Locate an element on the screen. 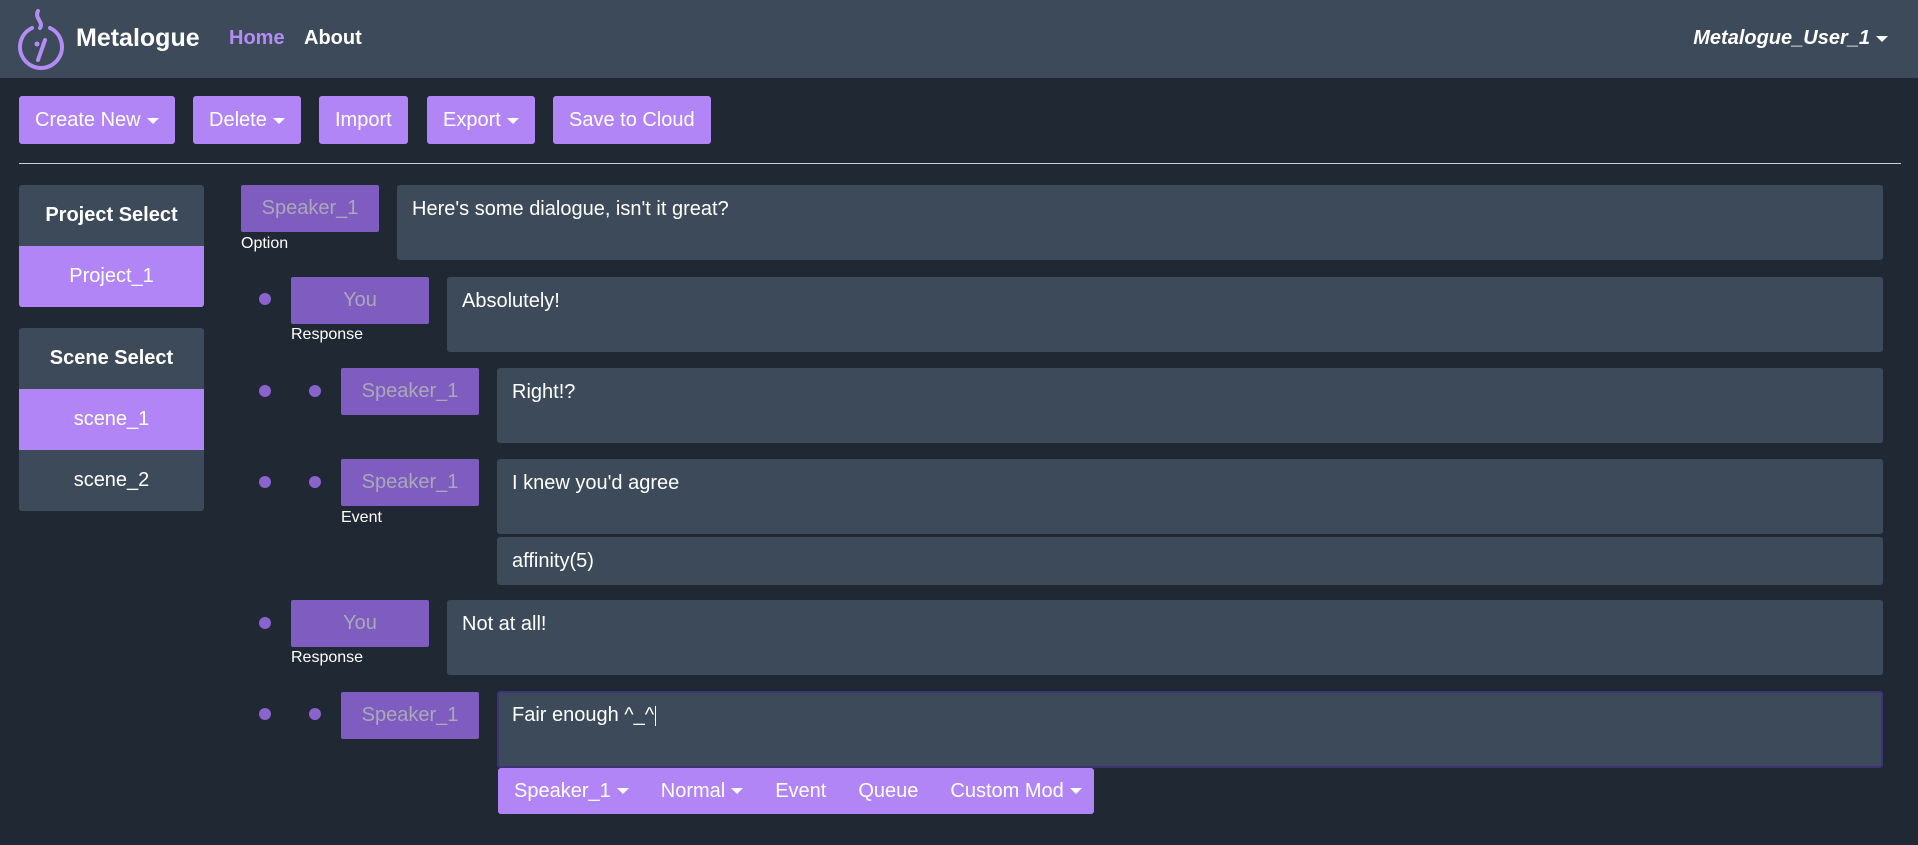  export-button: Export is located at coordinates (481, 120).